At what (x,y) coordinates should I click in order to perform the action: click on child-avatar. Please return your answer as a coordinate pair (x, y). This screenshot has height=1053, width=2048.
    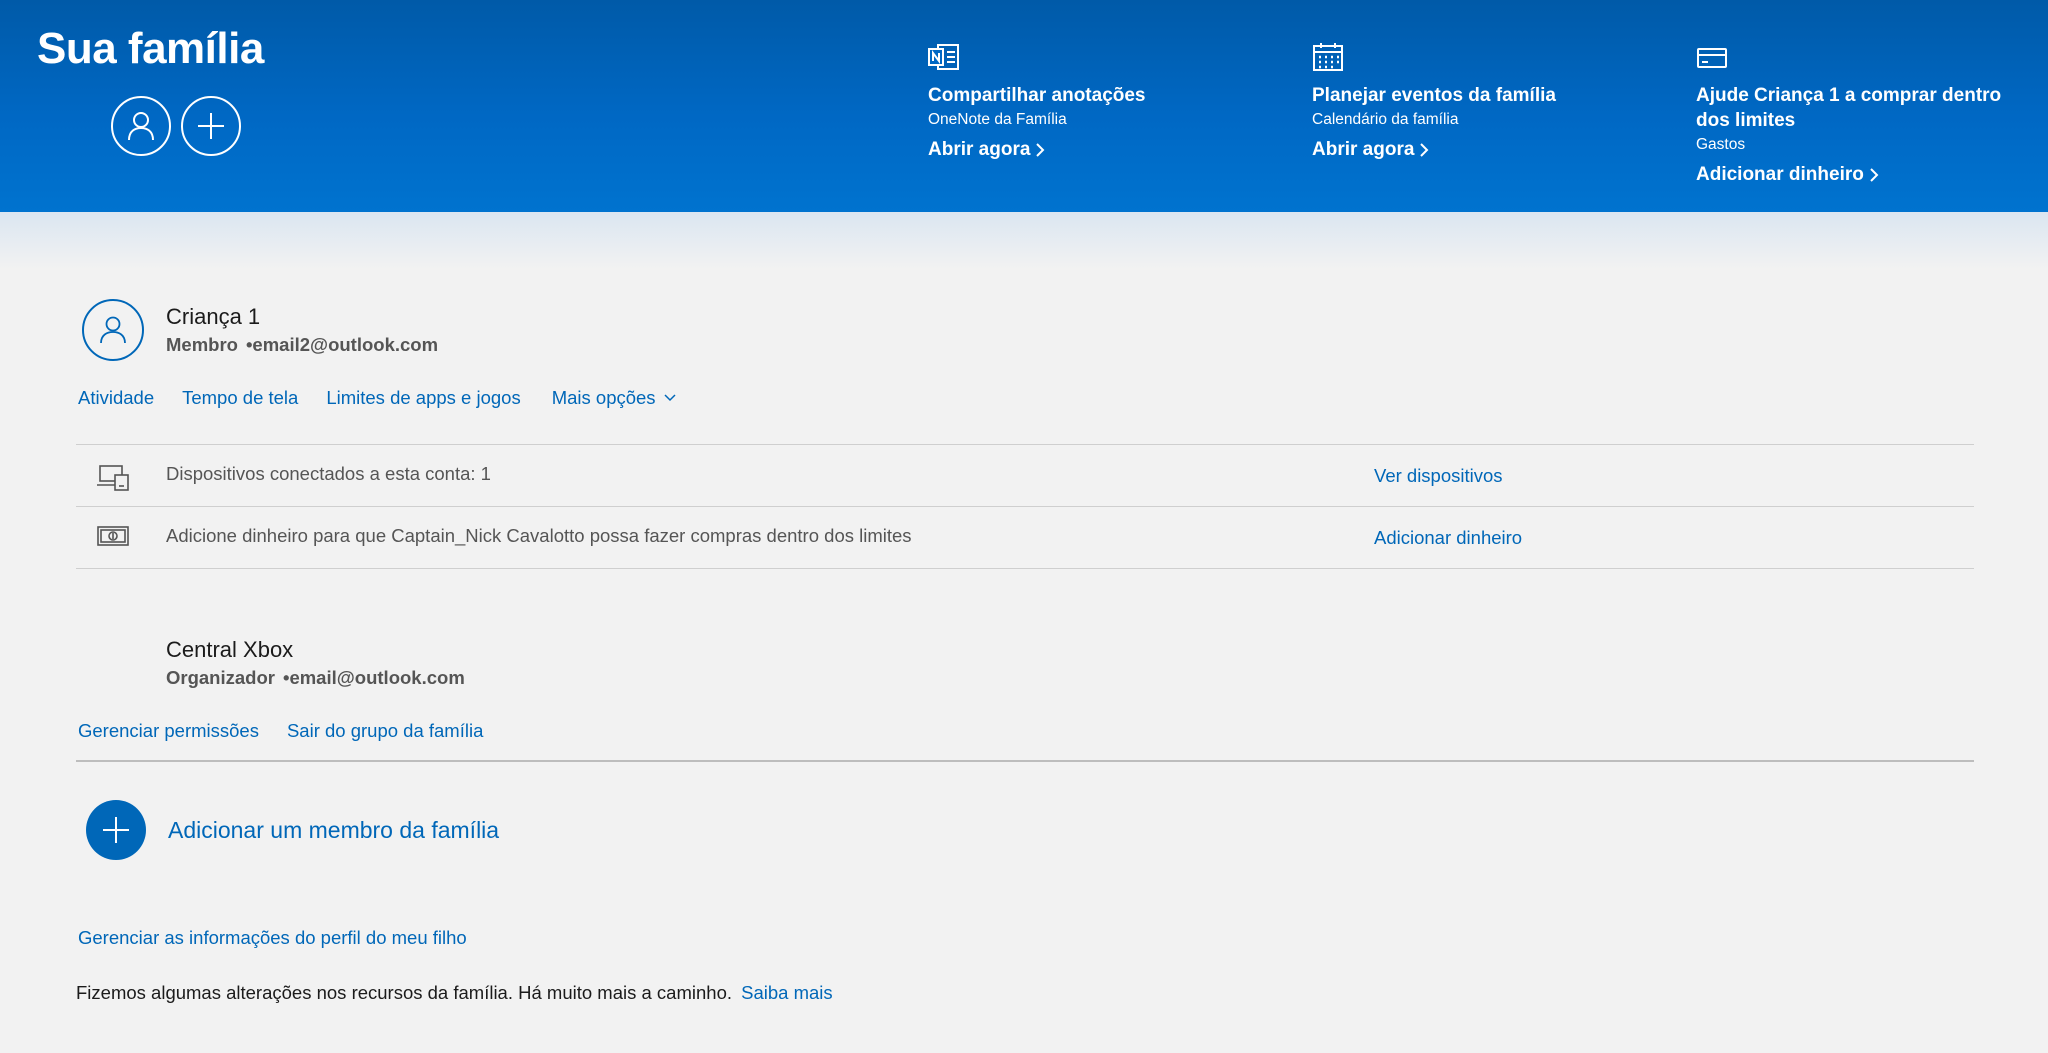
    Looking at the image, I should click on (113, 330).